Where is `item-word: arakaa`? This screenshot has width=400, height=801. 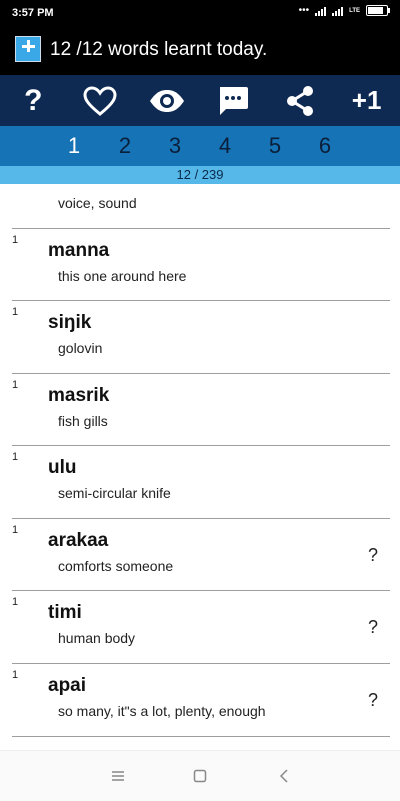 item-word: arakaa is located at coordinates (78, 540).